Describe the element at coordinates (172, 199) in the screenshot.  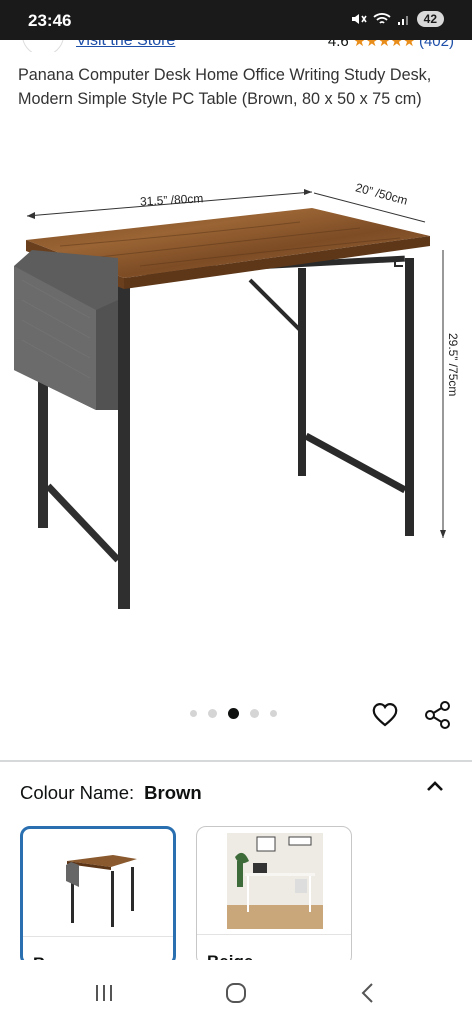
I see `dimension-width: 31.5” /80cm` at that location.